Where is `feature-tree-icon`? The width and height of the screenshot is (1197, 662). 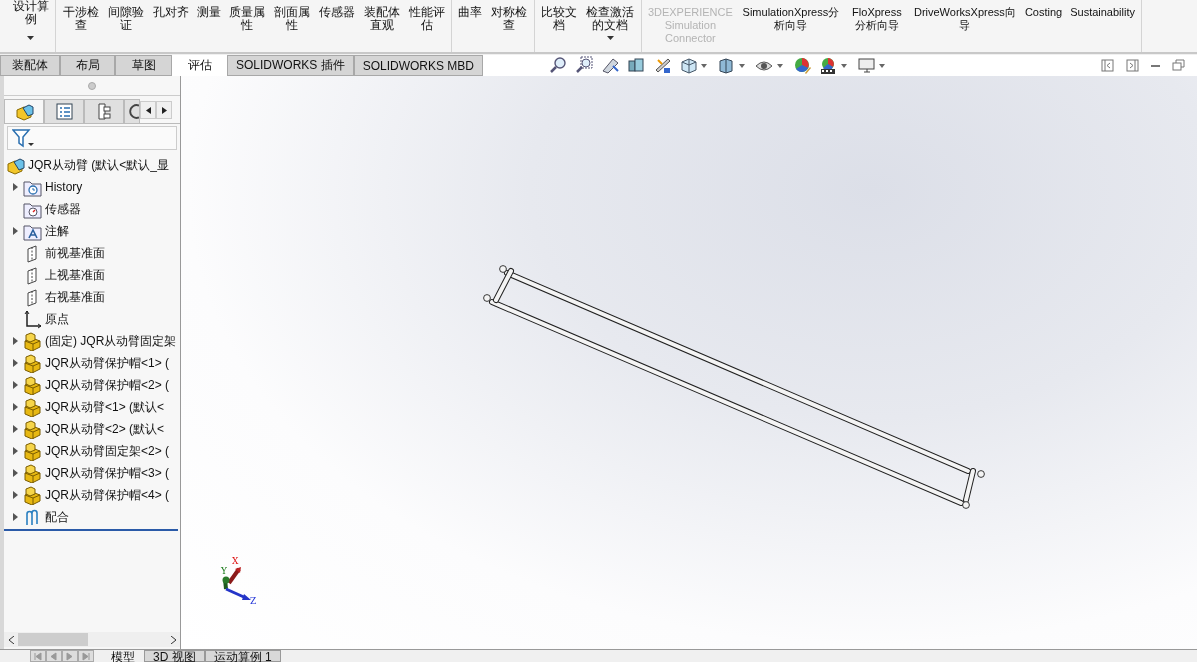
feature-tree-icon is located at coordinates (24, 111).